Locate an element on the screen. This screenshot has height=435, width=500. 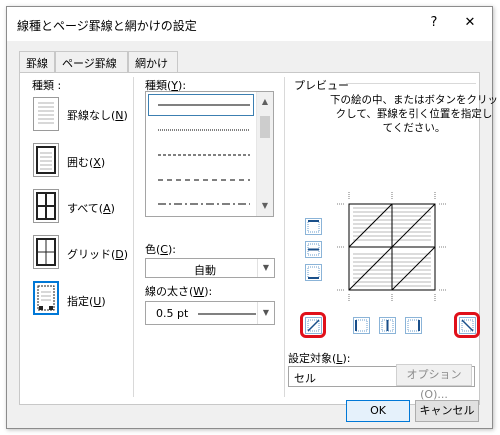
color-label: 色(C): is located at coordinates (160, 249).